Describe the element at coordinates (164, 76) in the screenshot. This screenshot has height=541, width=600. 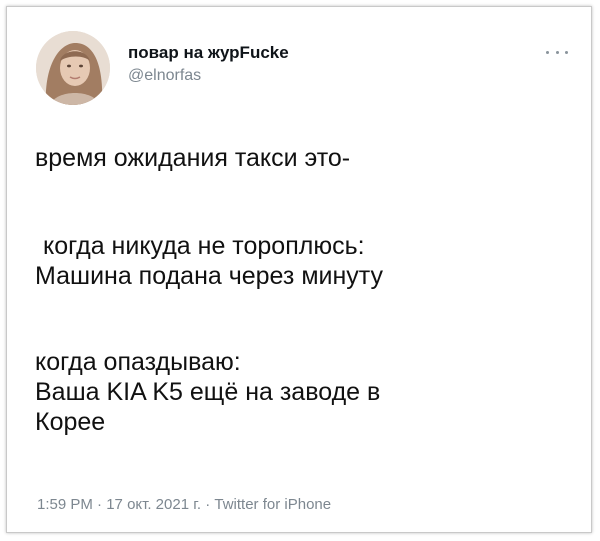
I see `author-handle: @elnorfas` at that location.